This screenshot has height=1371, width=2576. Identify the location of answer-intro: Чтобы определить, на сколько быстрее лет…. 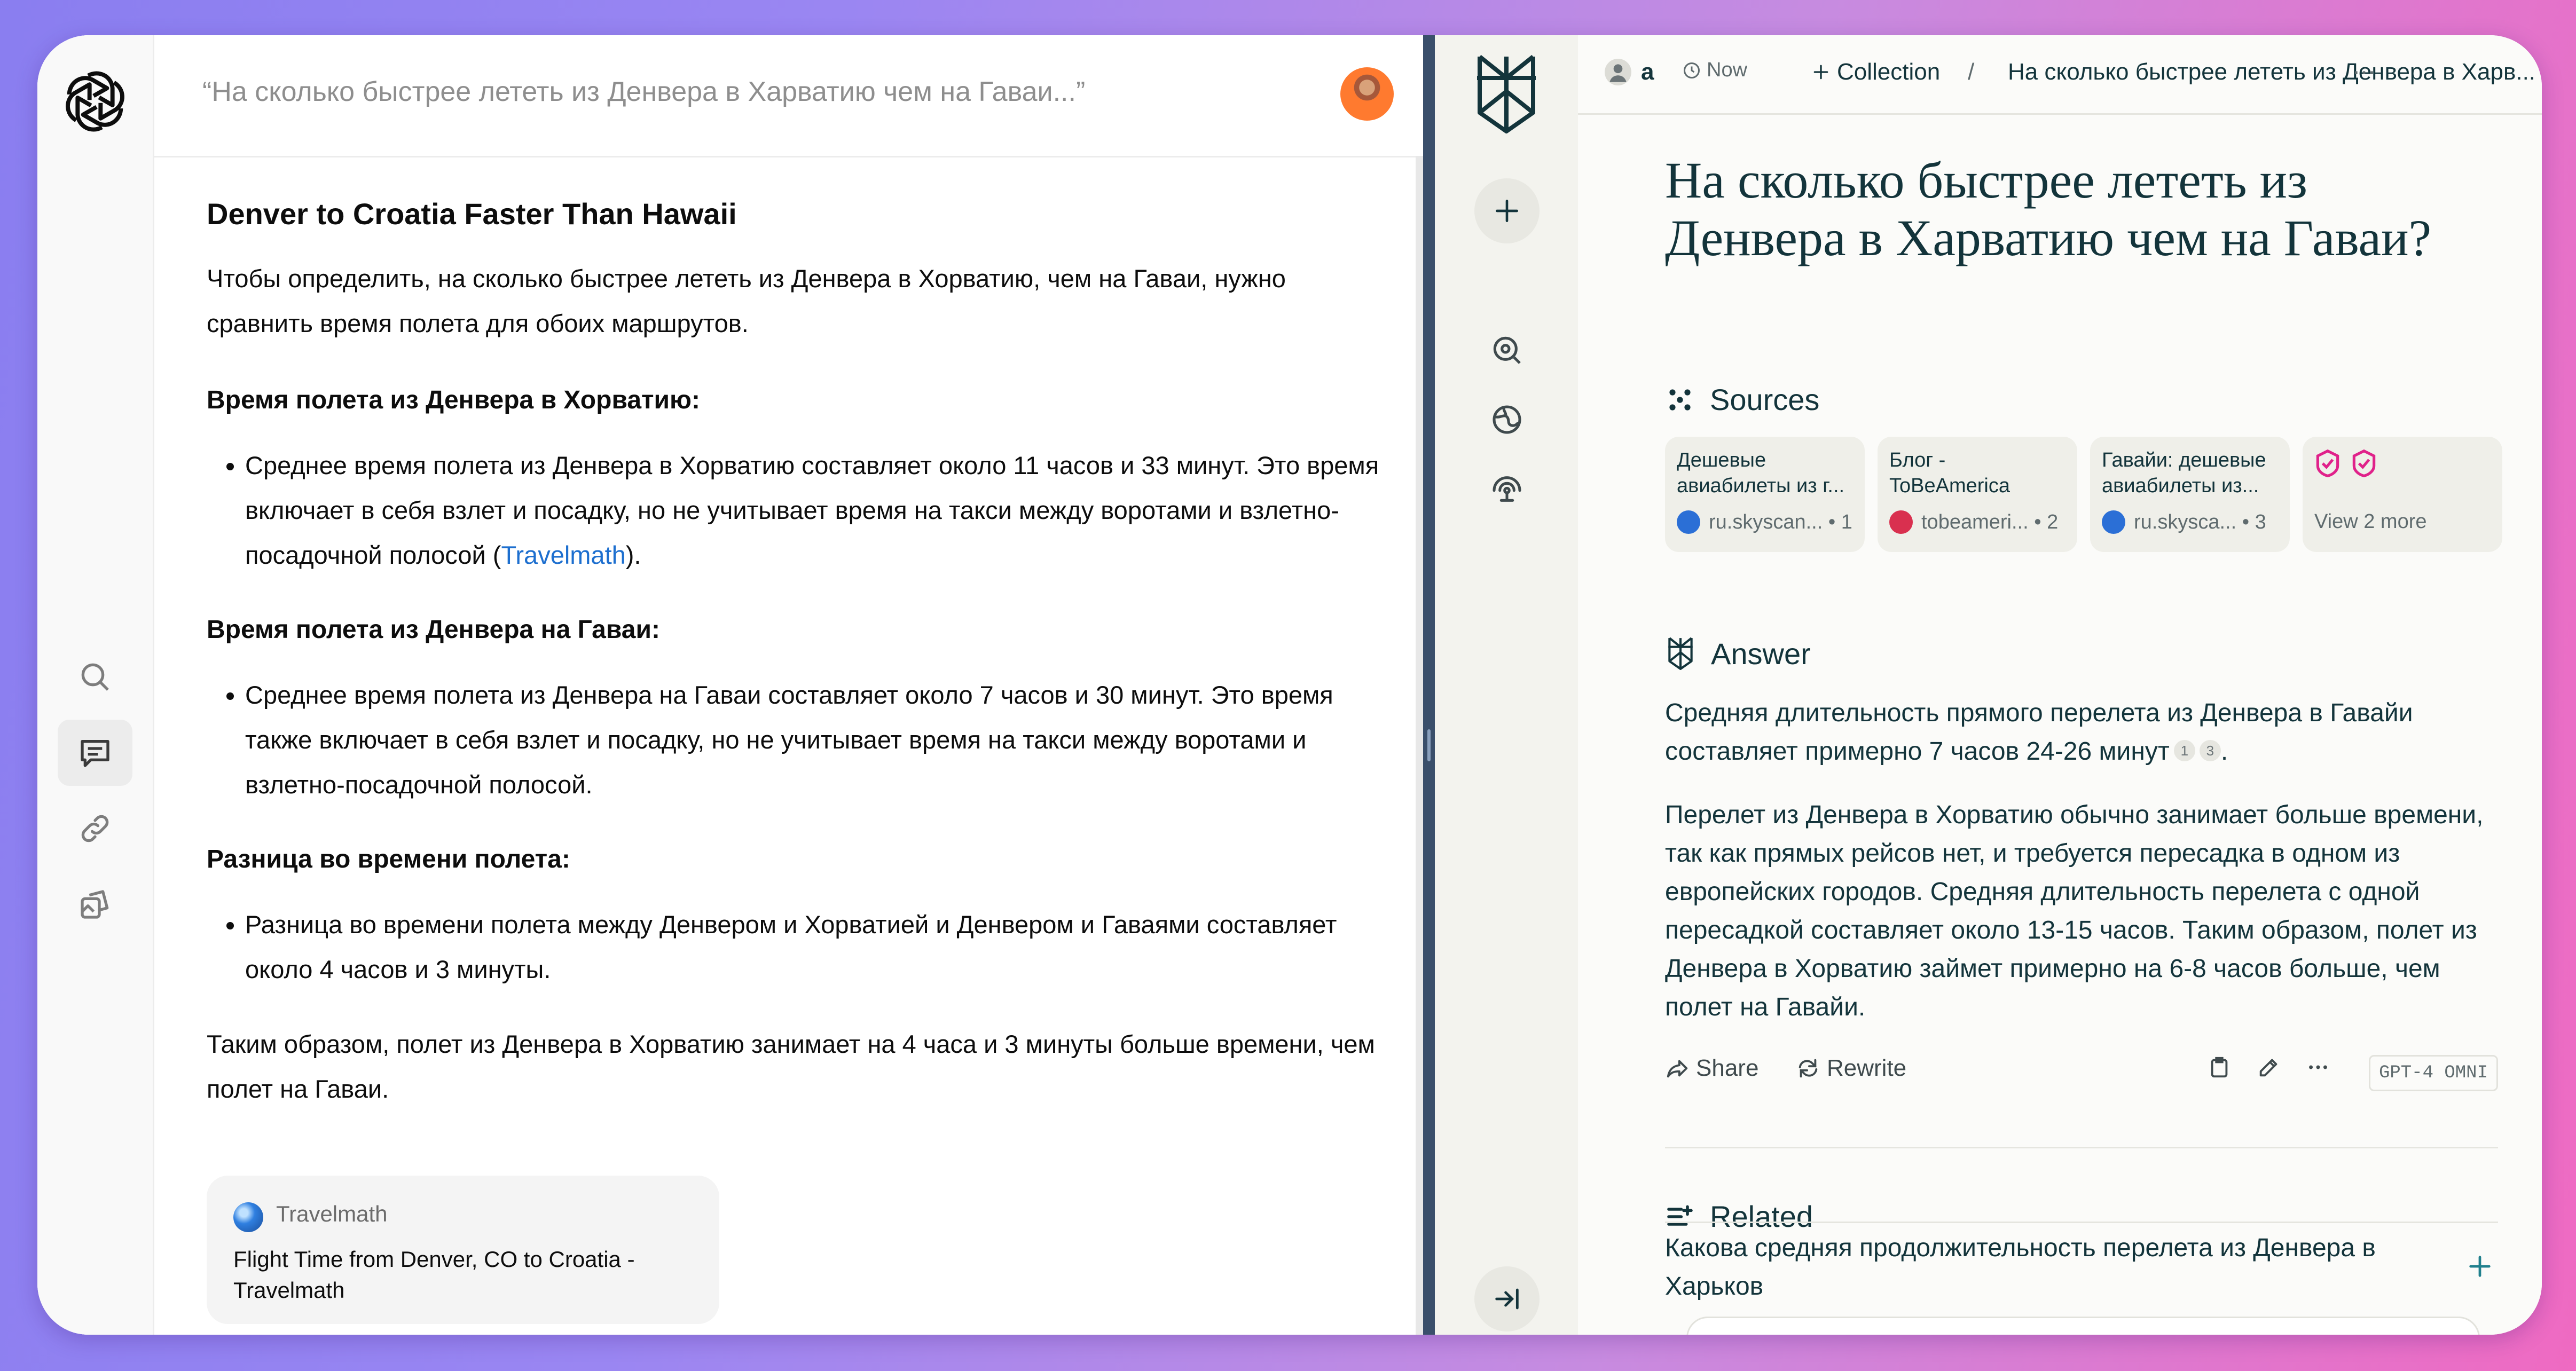
(746, 300).